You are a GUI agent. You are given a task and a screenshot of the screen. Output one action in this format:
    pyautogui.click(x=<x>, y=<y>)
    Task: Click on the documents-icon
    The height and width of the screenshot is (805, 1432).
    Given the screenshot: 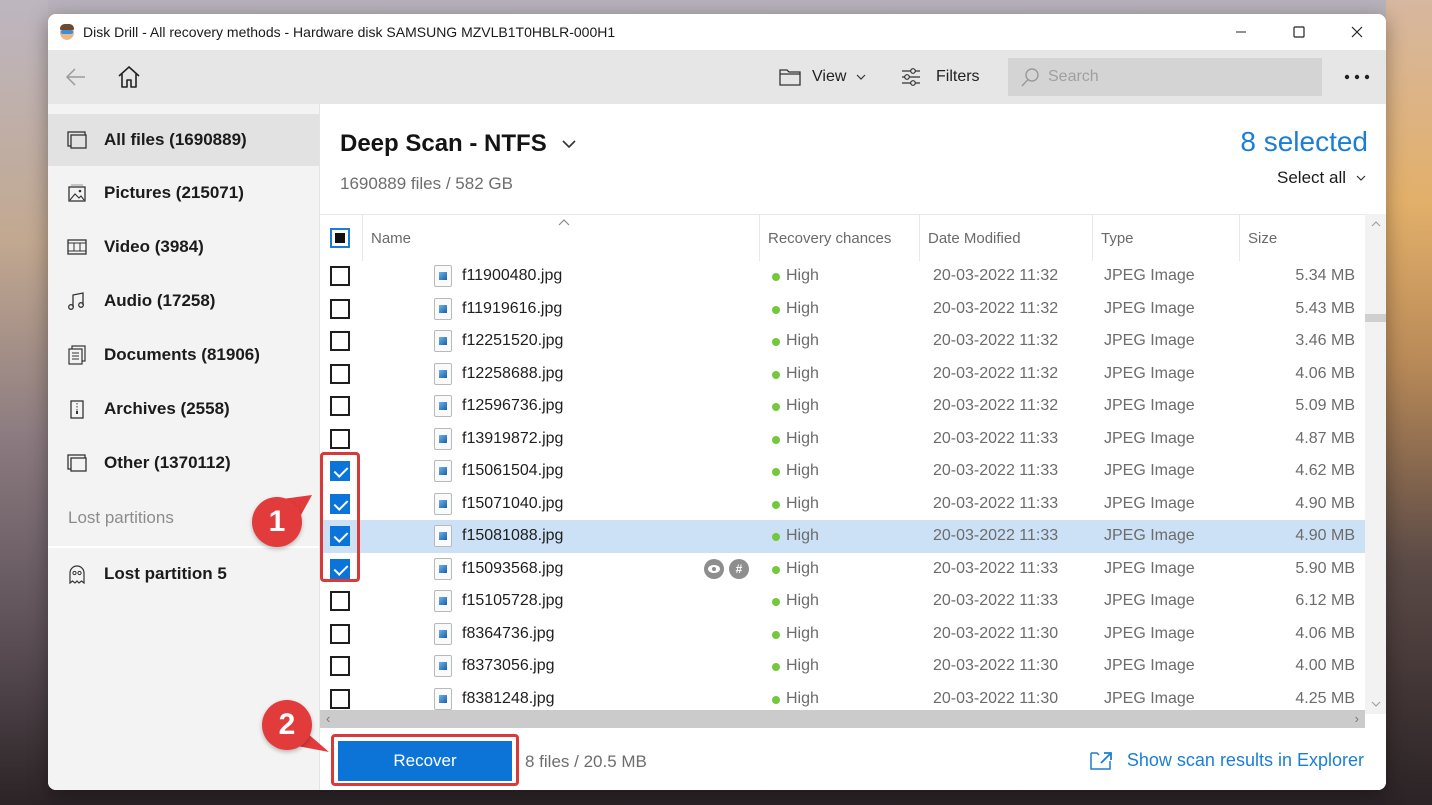 What is the action you would take?
    pyautogui.click(x=77, y=355)
    